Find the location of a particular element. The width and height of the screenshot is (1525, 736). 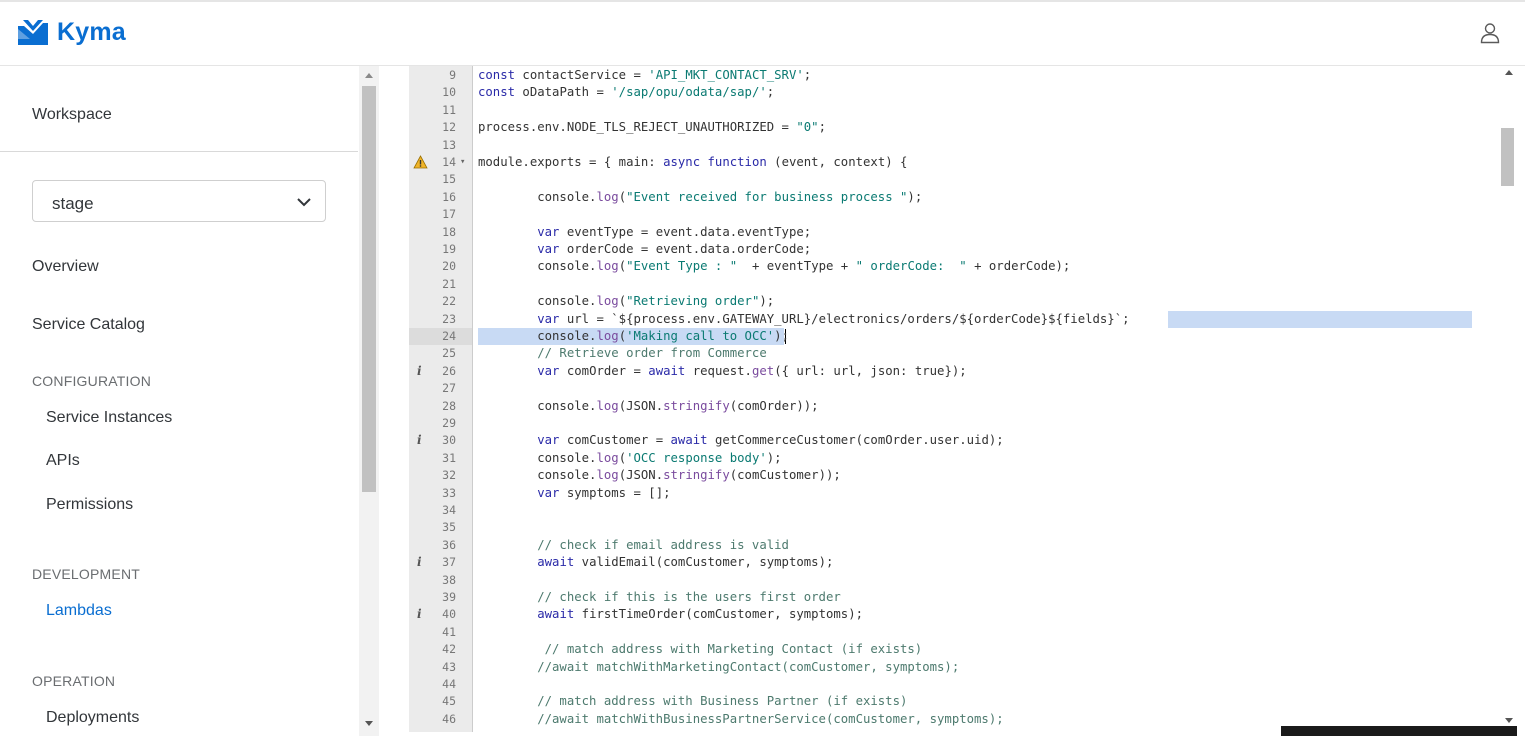

code-text: console.log('OCC response body'); is located at coordinates (630, 457).